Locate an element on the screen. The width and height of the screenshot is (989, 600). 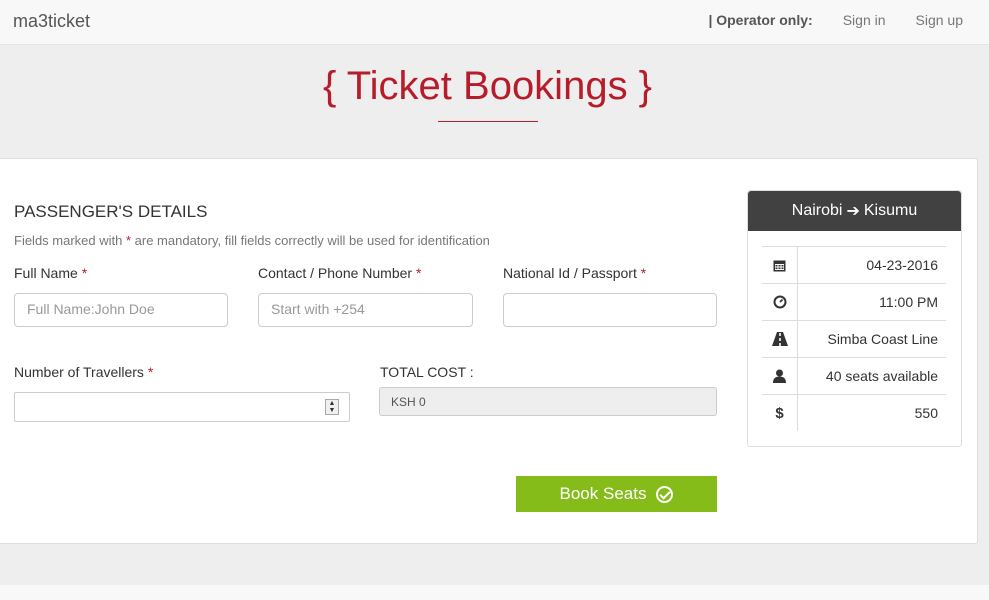
trip-row-seats: 40 seats available is located at coordinates (854, 375).